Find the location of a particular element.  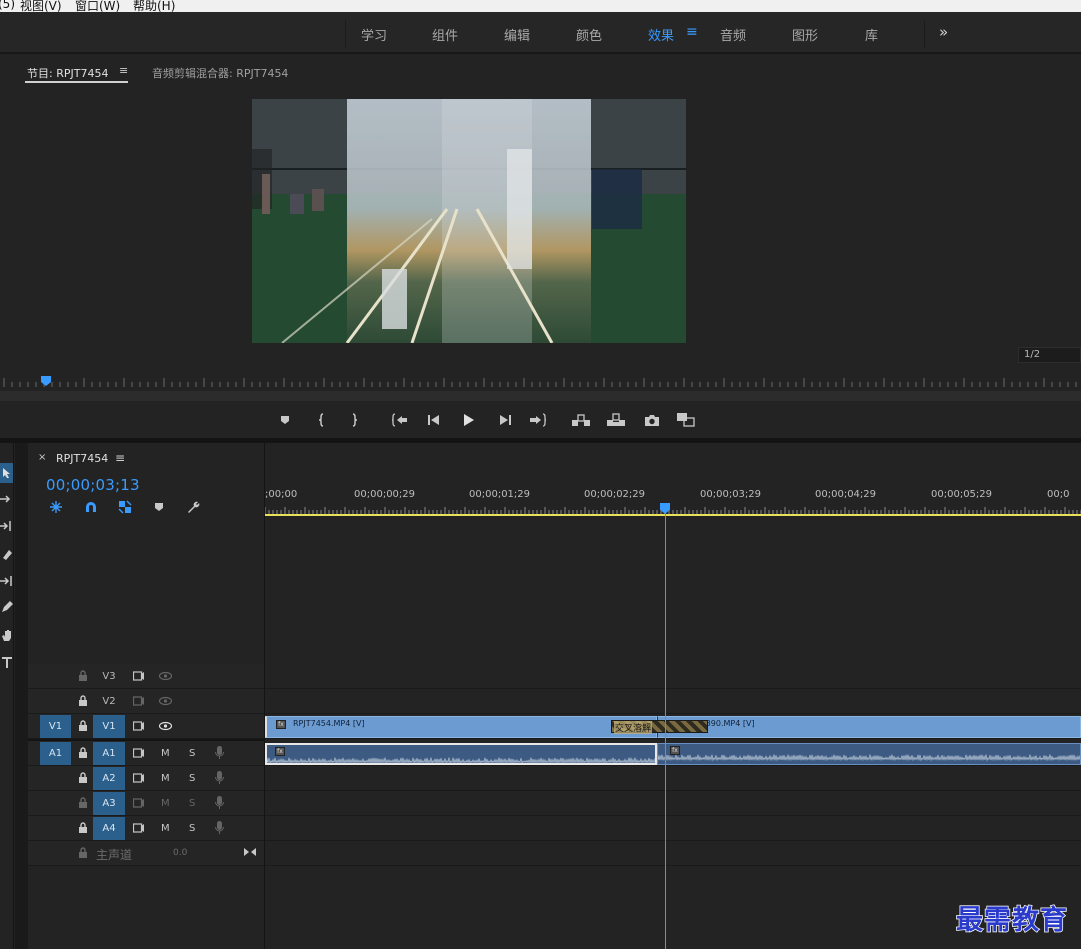

slip-tool-icon is located at coordinates (6, 581).